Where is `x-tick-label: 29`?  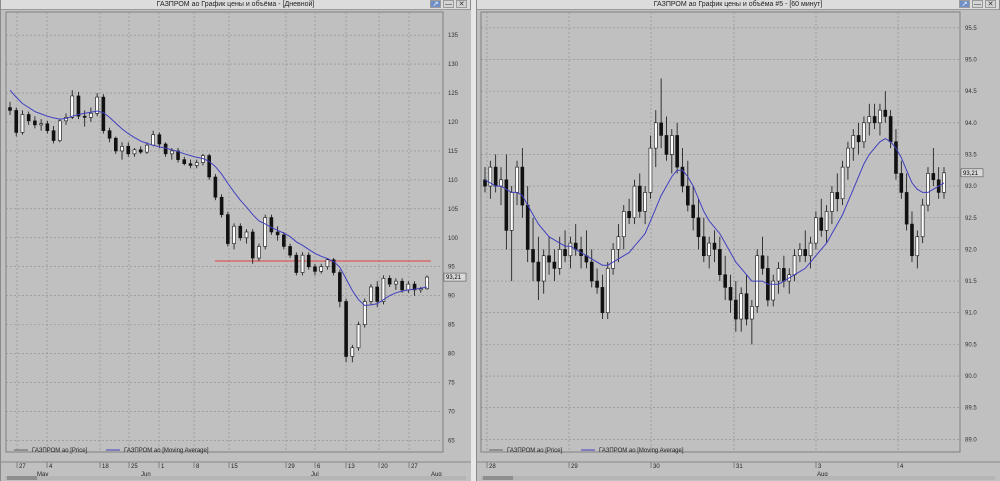 x-tick-label: 29 is located at coordinates (574, 467).